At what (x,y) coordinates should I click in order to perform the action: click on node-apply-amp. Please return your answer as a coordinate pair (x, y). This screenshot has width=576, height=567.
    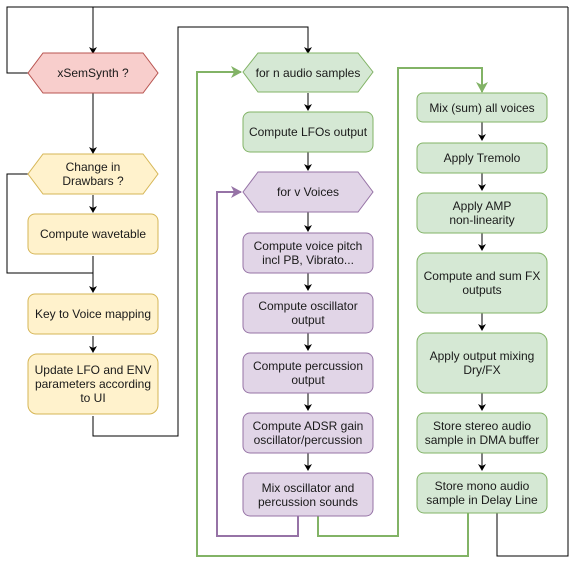
    Looking at the image, I should click on (482, 213).